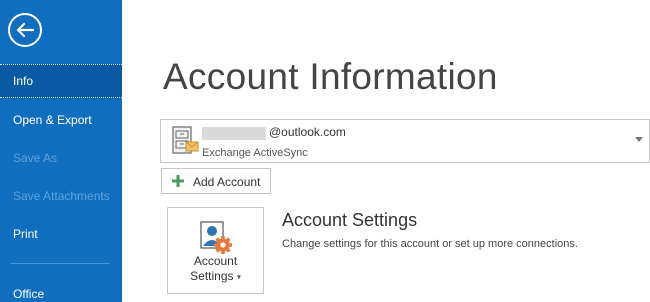 Image resolution: width=650 pixels, height=302 pixels. Describe the element at coordinates (61, 234) in the screenshot. I see `sidebar-item-print: Print` at that location.